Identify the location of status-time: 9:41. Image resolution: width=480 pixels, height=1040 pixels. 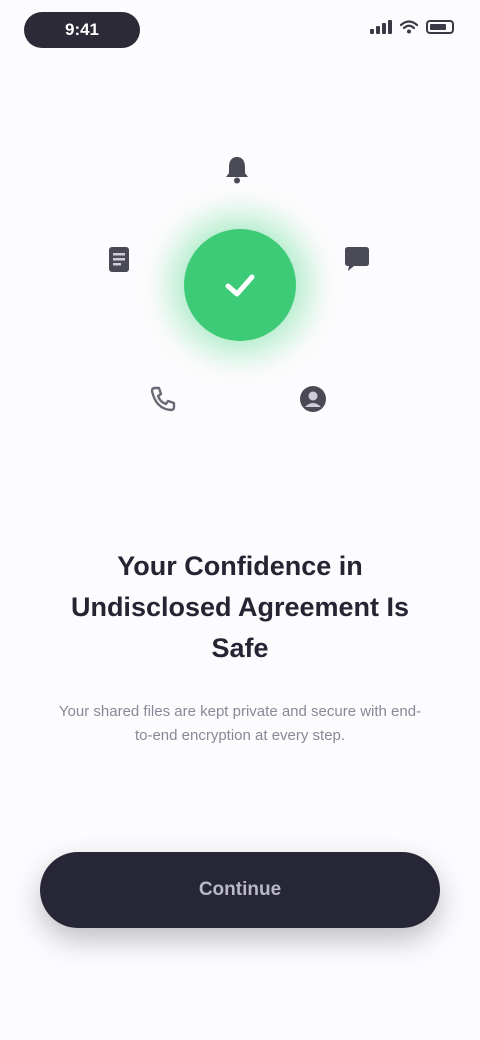
(82, 30).